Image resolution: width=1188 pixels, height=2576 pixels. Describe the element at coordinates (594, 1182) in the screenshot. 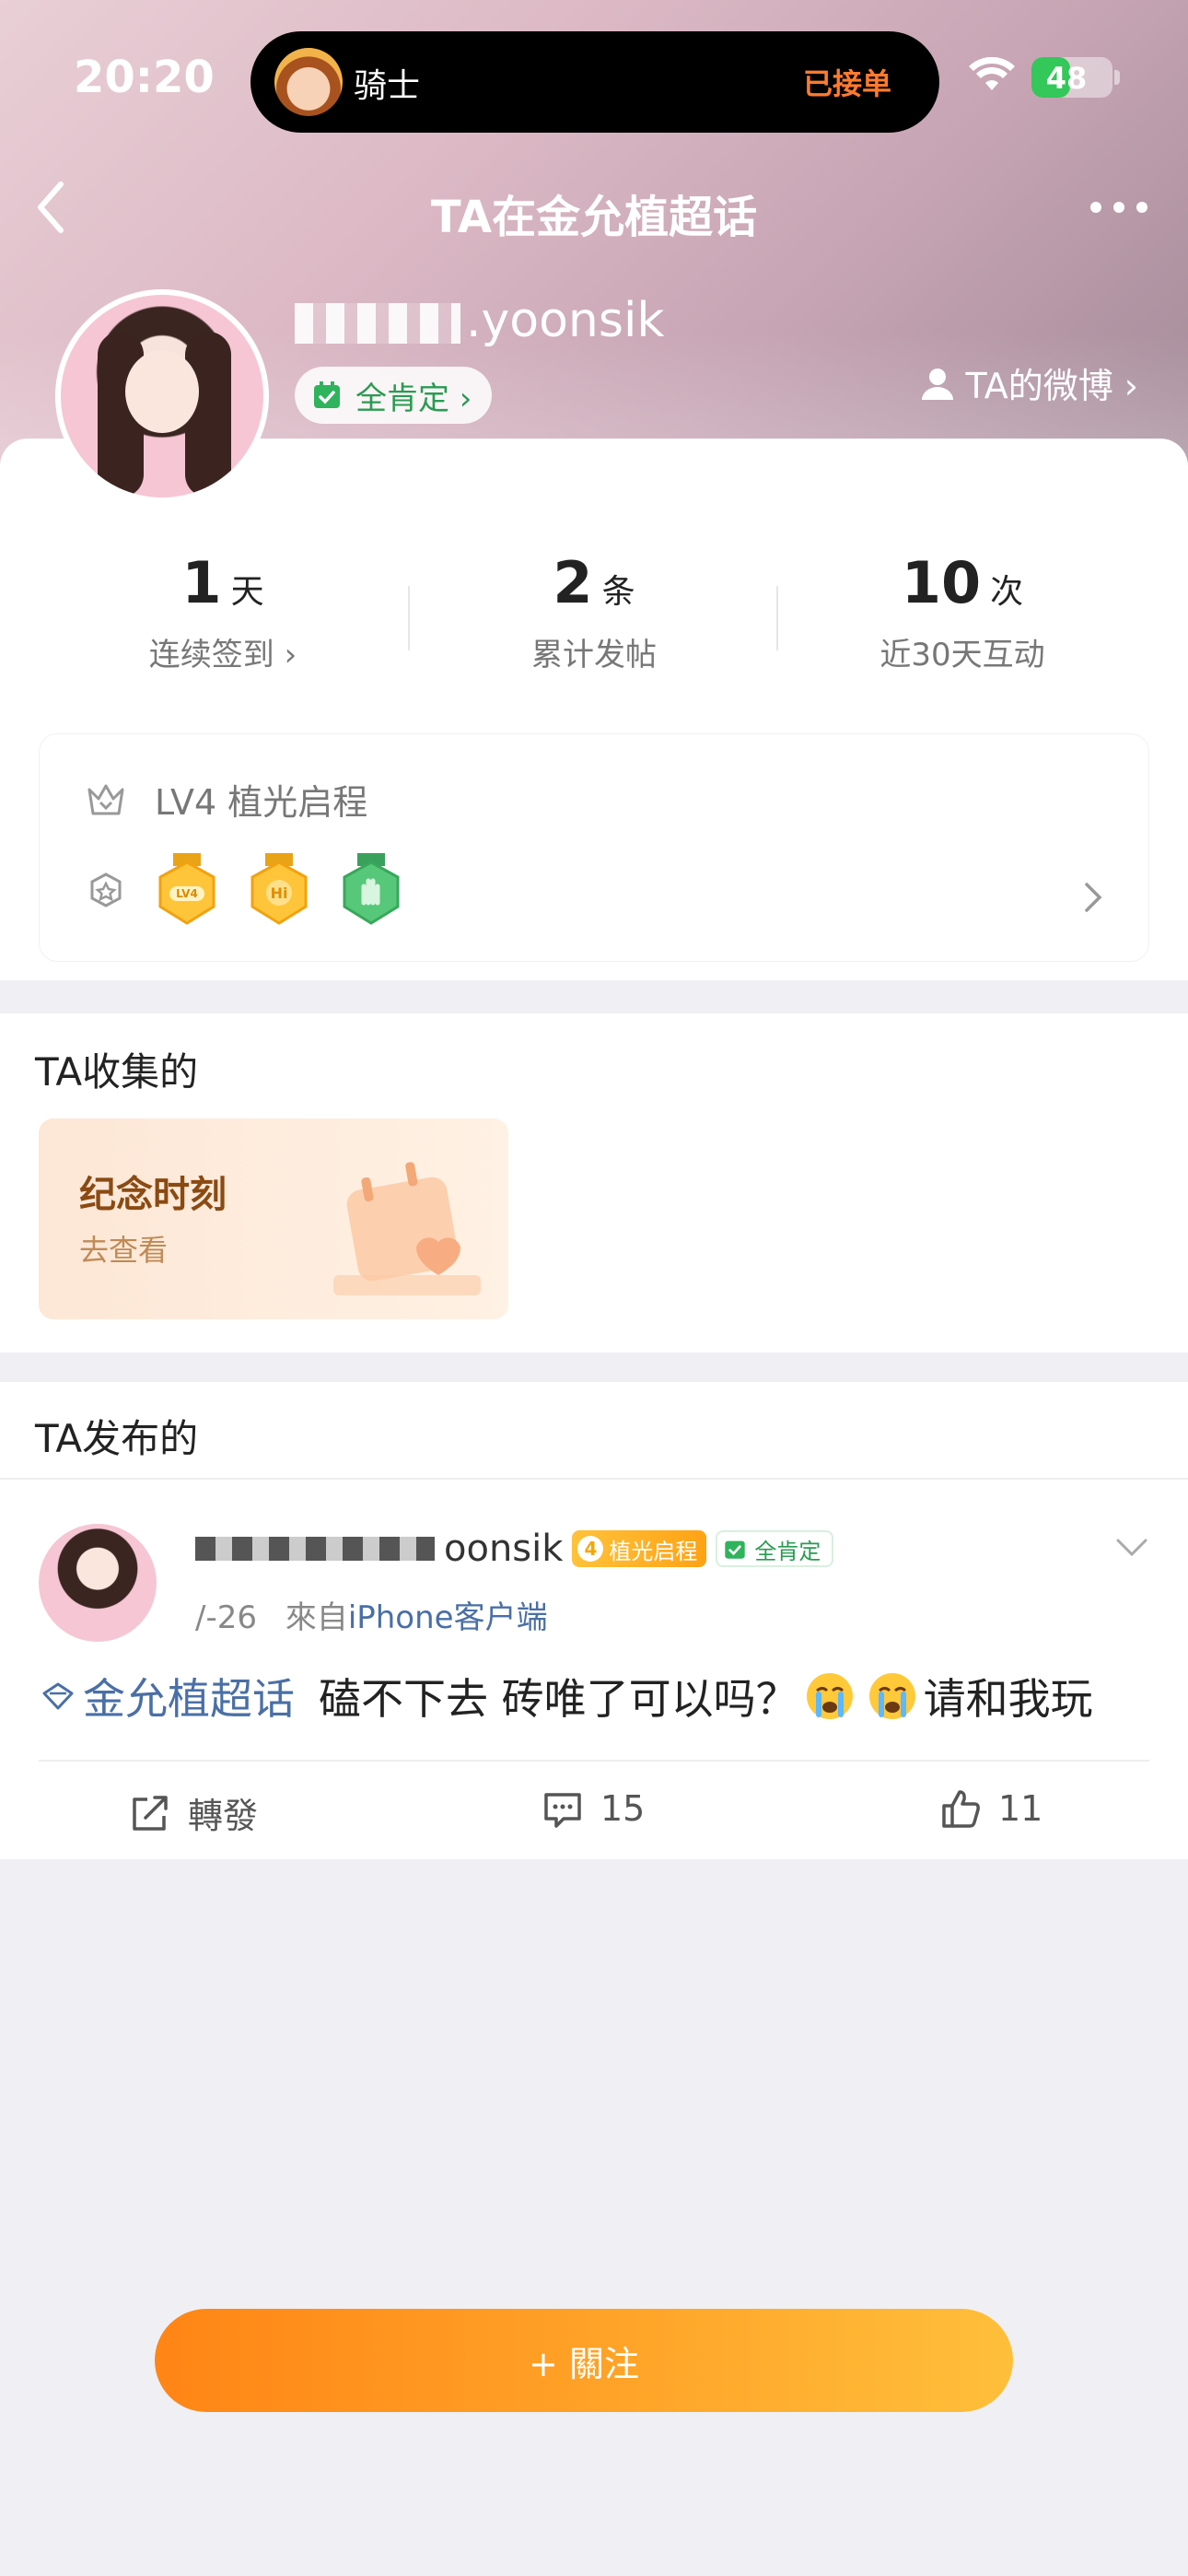

I see `collected-section: TA收集的 纪念时刻 去查看` at that location.